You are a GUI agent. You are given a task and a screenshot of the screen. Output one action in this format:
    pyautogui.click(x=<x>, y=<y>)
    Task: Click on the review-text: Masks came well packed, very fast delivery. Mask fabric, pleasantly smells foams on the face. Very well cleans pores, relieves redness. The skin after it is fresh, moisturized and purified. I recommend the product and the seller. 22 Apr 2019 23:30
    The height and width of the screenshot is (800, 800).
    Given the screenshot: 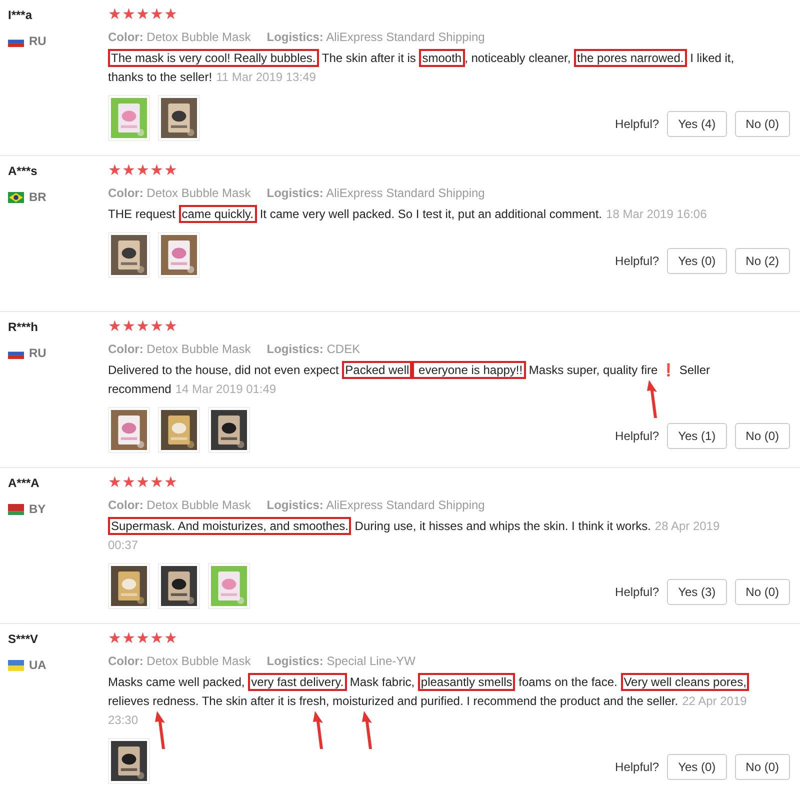 What is the action you would take?
    pyautogui.click(x=449, y=701)
    